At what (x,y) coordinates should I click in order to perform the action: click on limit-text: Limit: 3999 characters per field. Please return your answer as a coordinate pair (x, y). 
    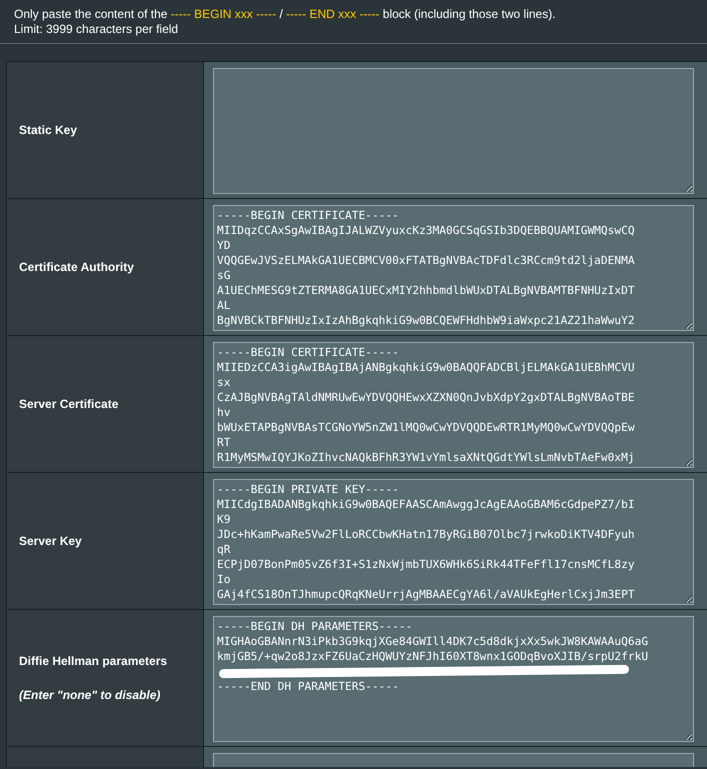
    Looking at the image, I should click on (97, 29).